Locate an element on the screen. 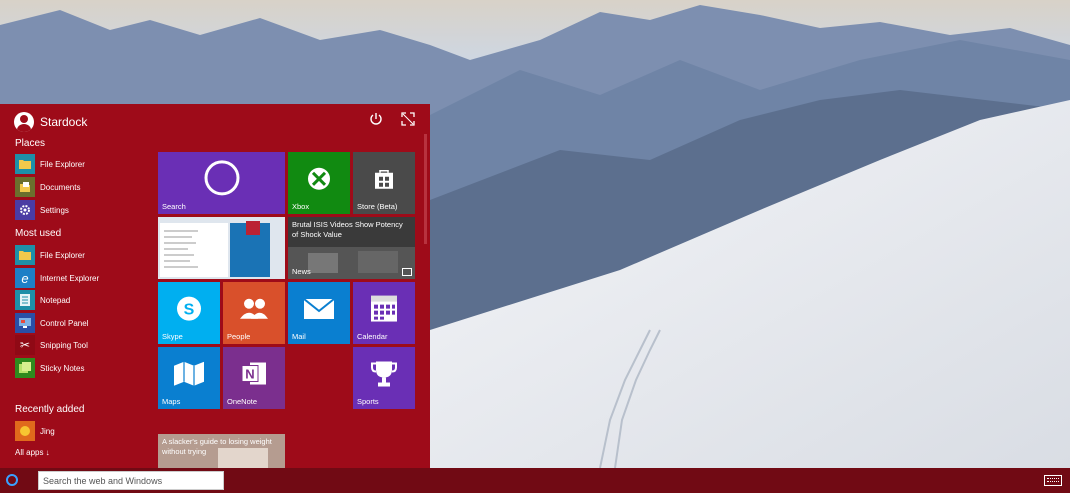  most-used-item-sticky-notes: Sticky Notes is located at coordinates (49, 368).